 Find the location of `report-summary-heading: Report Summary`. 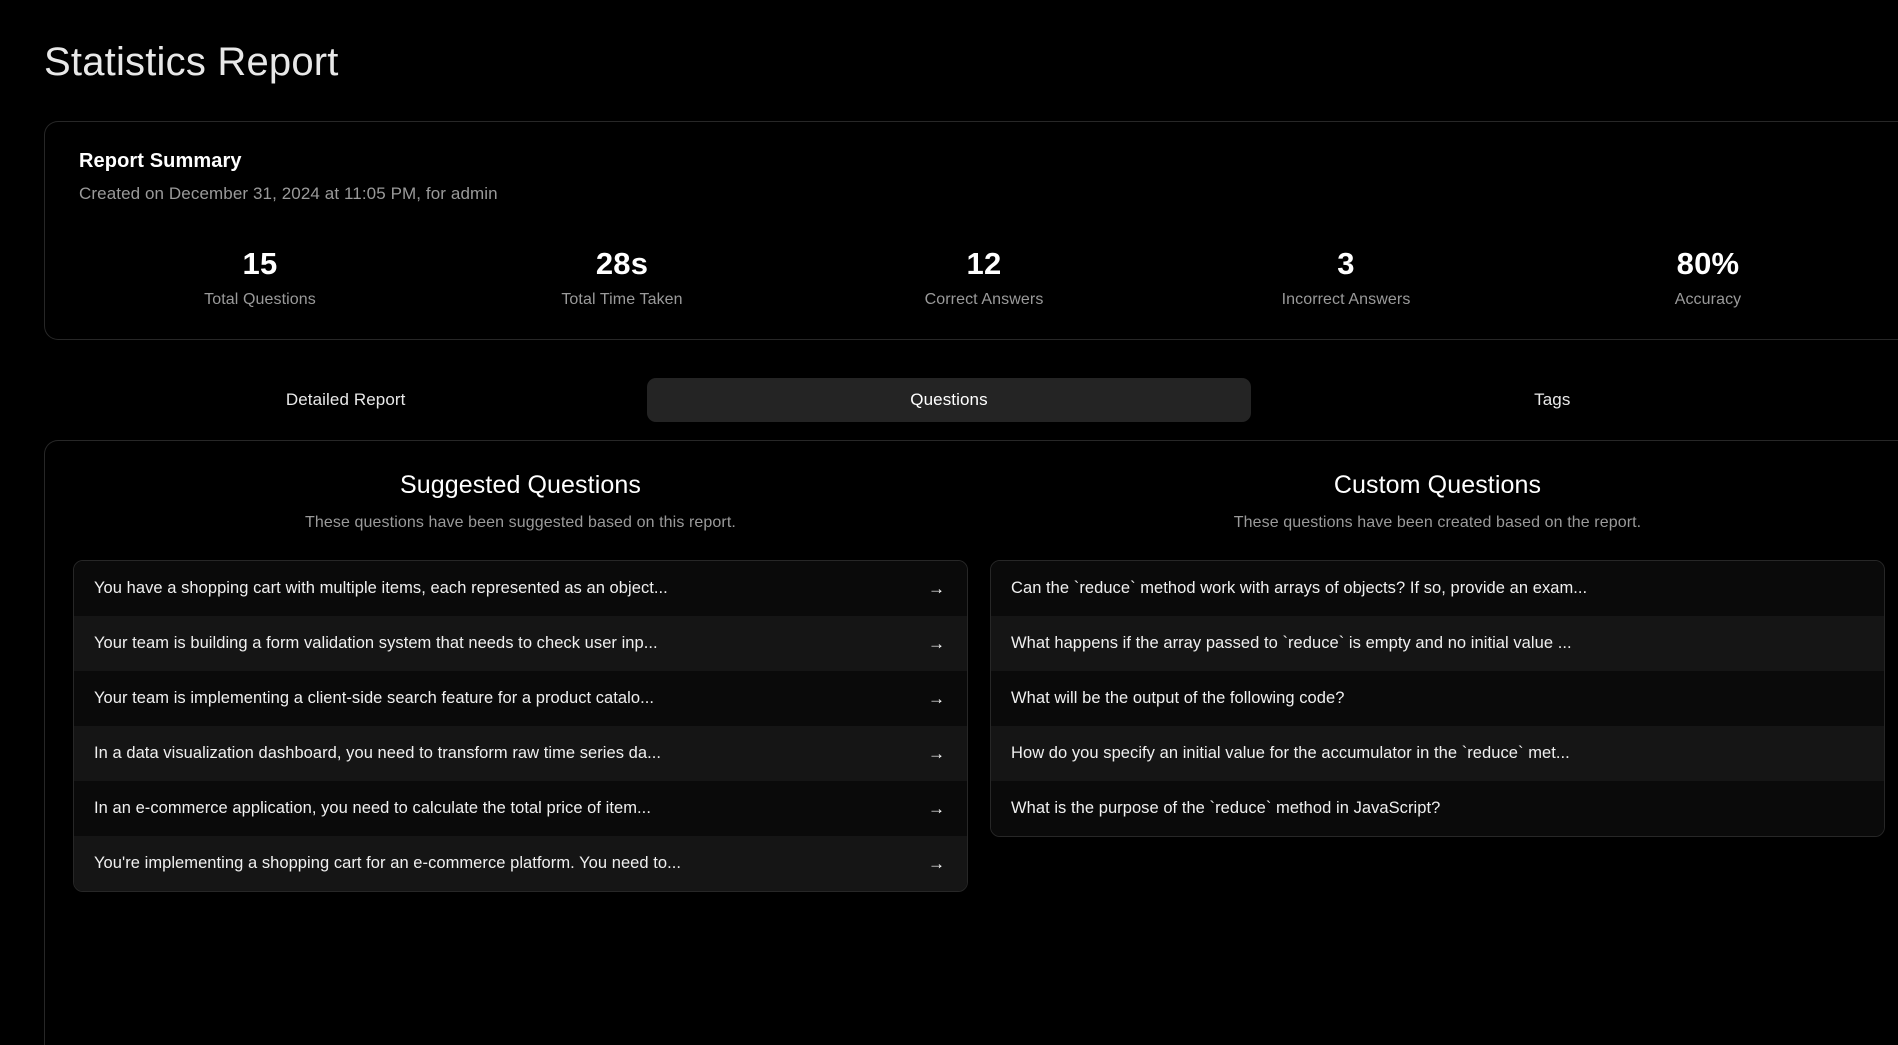

report-summary-heading: Report Summary is located at coordinates (160, 161).